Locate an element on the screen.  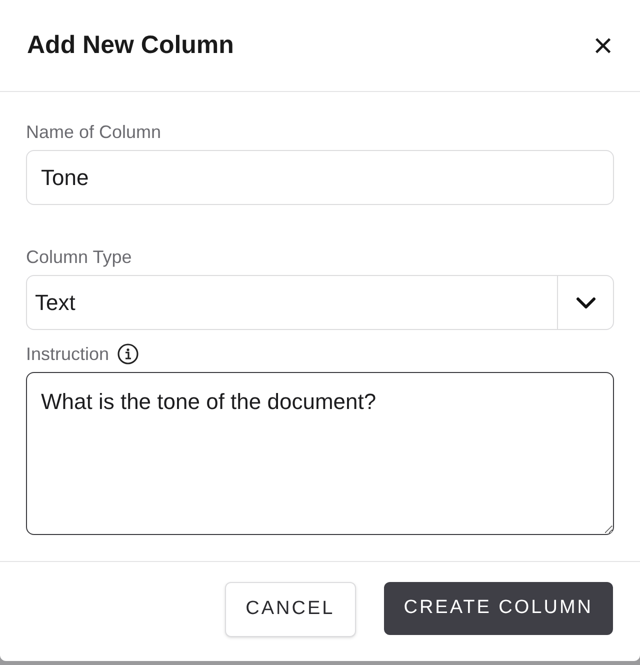
field-label: Instruction is located at coordinates (68, 354).